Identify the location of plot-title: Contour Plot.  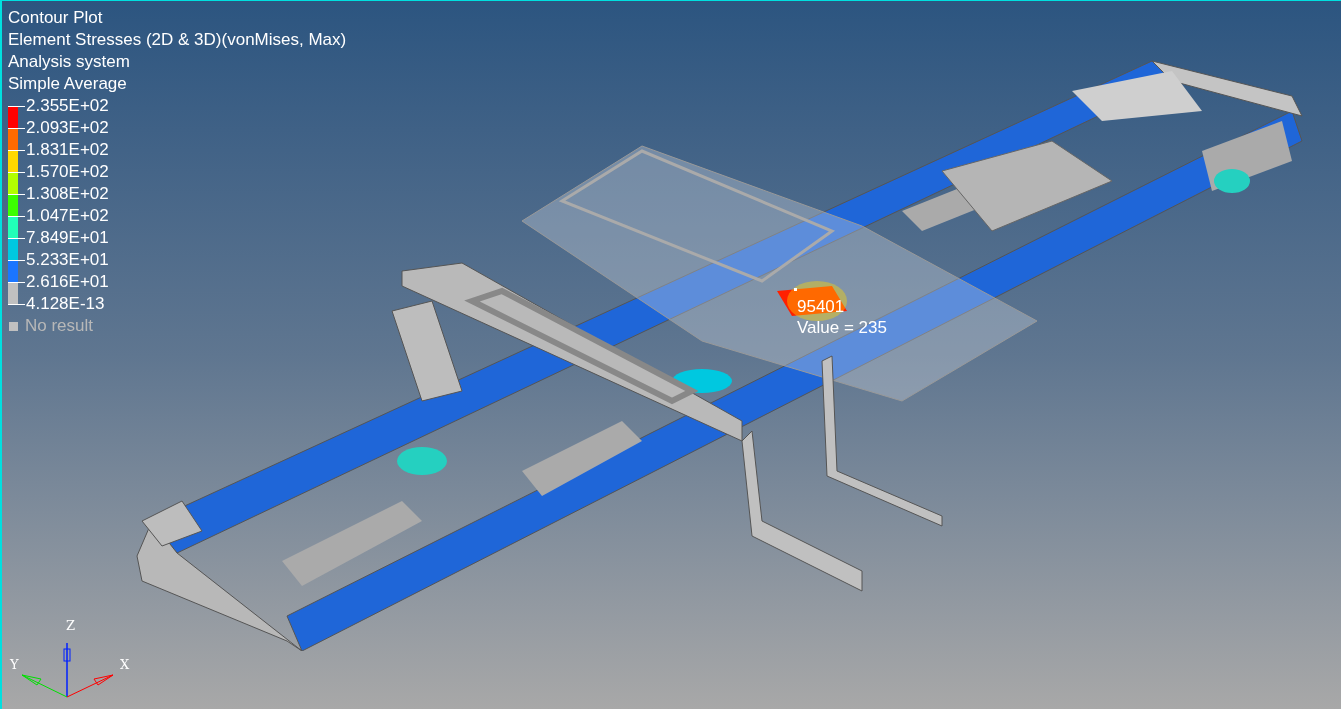
(56, 18).